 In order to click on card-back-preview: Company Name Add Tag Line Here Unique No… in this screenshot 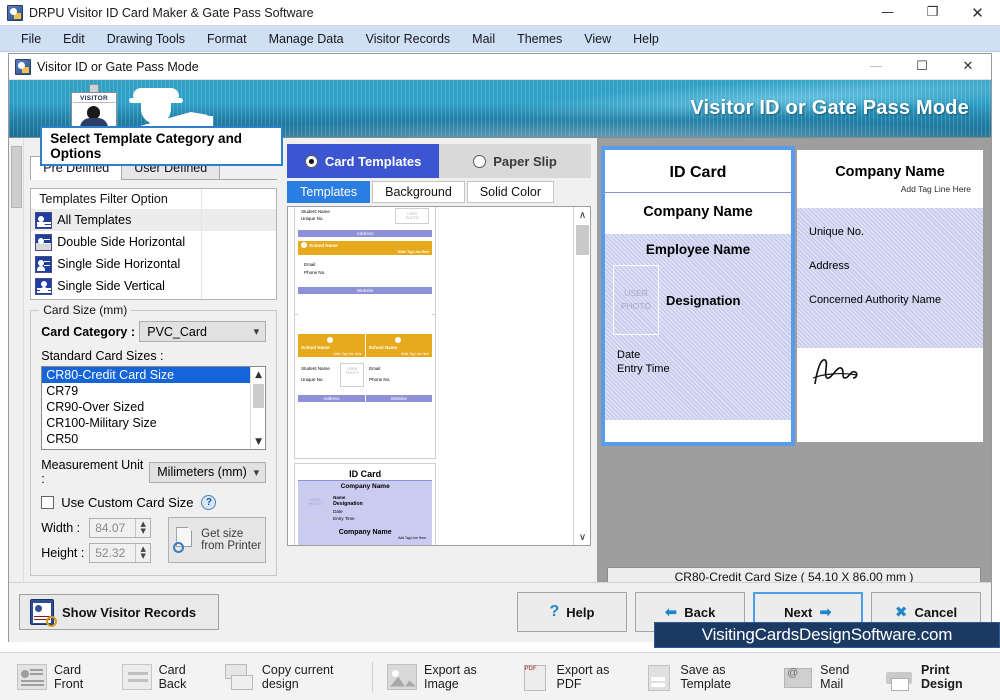, I will do `click(890, 296)`.